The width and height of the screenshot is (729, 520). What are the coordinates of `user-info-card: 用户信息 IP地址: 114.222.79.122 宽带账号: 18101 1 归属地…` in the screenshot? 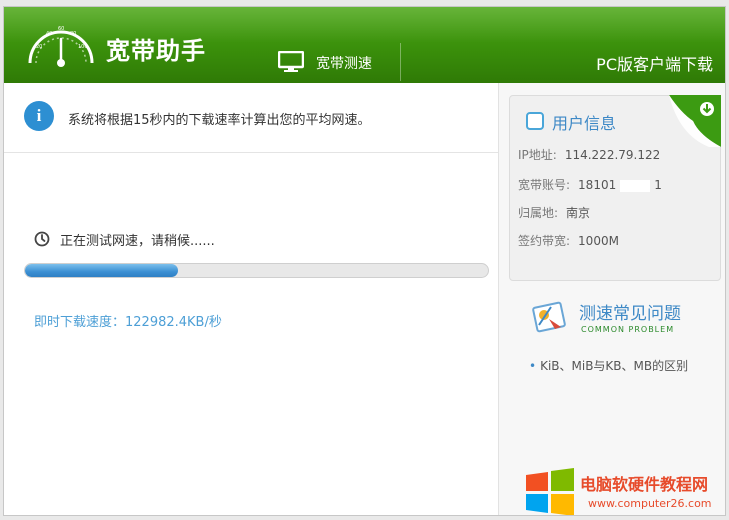 It's located at (615, 188).